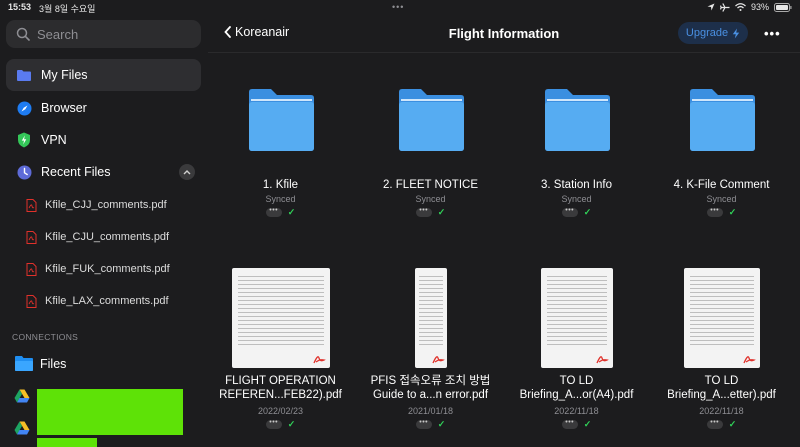 The image size is (800, 447). I want to click on redacted-block, so click(67, 442).